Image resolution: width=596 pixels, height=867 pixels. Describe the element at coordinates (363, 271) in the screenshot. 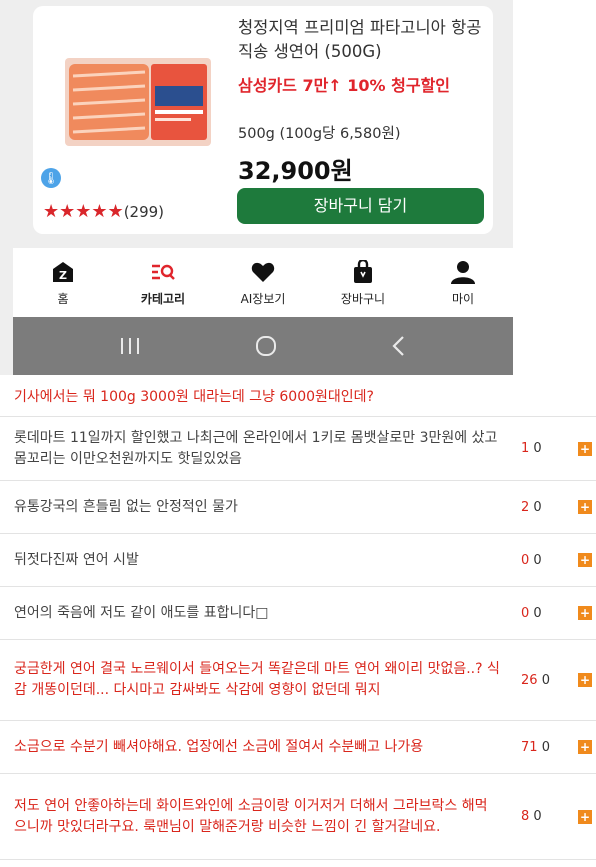

I see `bag-icon` at that location.